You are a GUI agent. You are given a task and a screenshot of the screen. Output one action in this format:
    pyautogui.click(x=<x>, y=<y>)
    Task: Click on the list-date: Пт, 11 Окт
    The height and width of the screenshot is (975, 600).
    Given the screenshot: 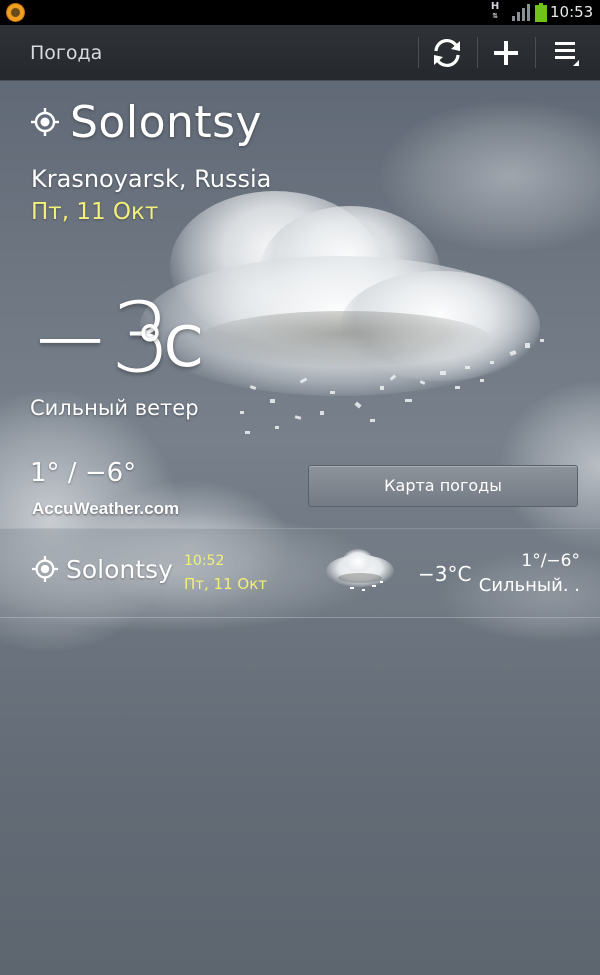 What is the action you would take?
    pyautogui.click(x=226, y=584)
    